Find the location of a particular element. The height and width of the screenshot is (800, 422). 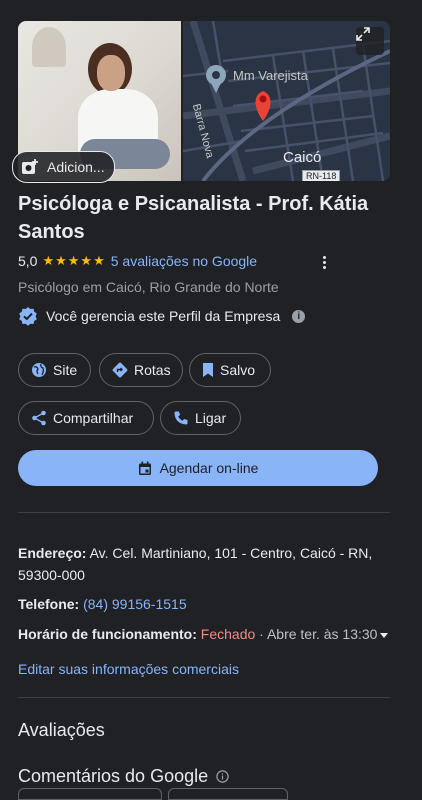

reviews-heading: Avaliações is located at coordinates (61, 730).